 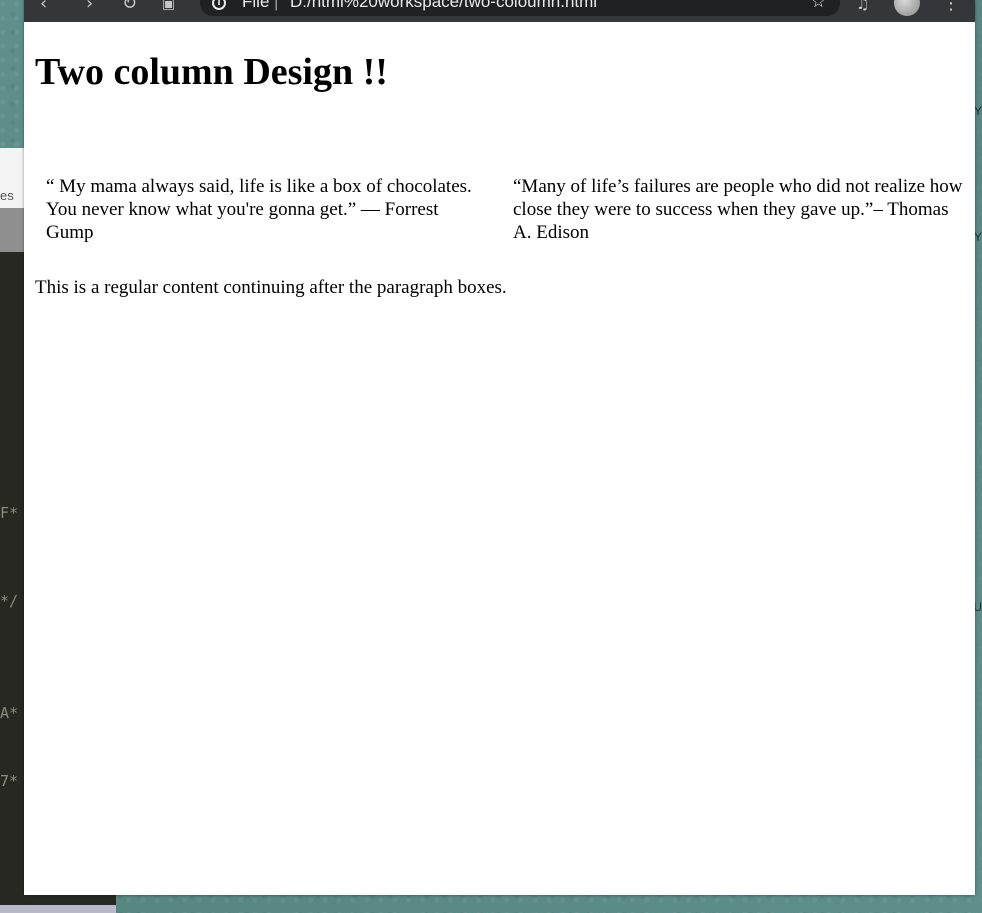 What do you see at coordinates (43, 7) in the screenshot?
I see `back-arrow-icon: ‹` at bounding box center [43, 7].